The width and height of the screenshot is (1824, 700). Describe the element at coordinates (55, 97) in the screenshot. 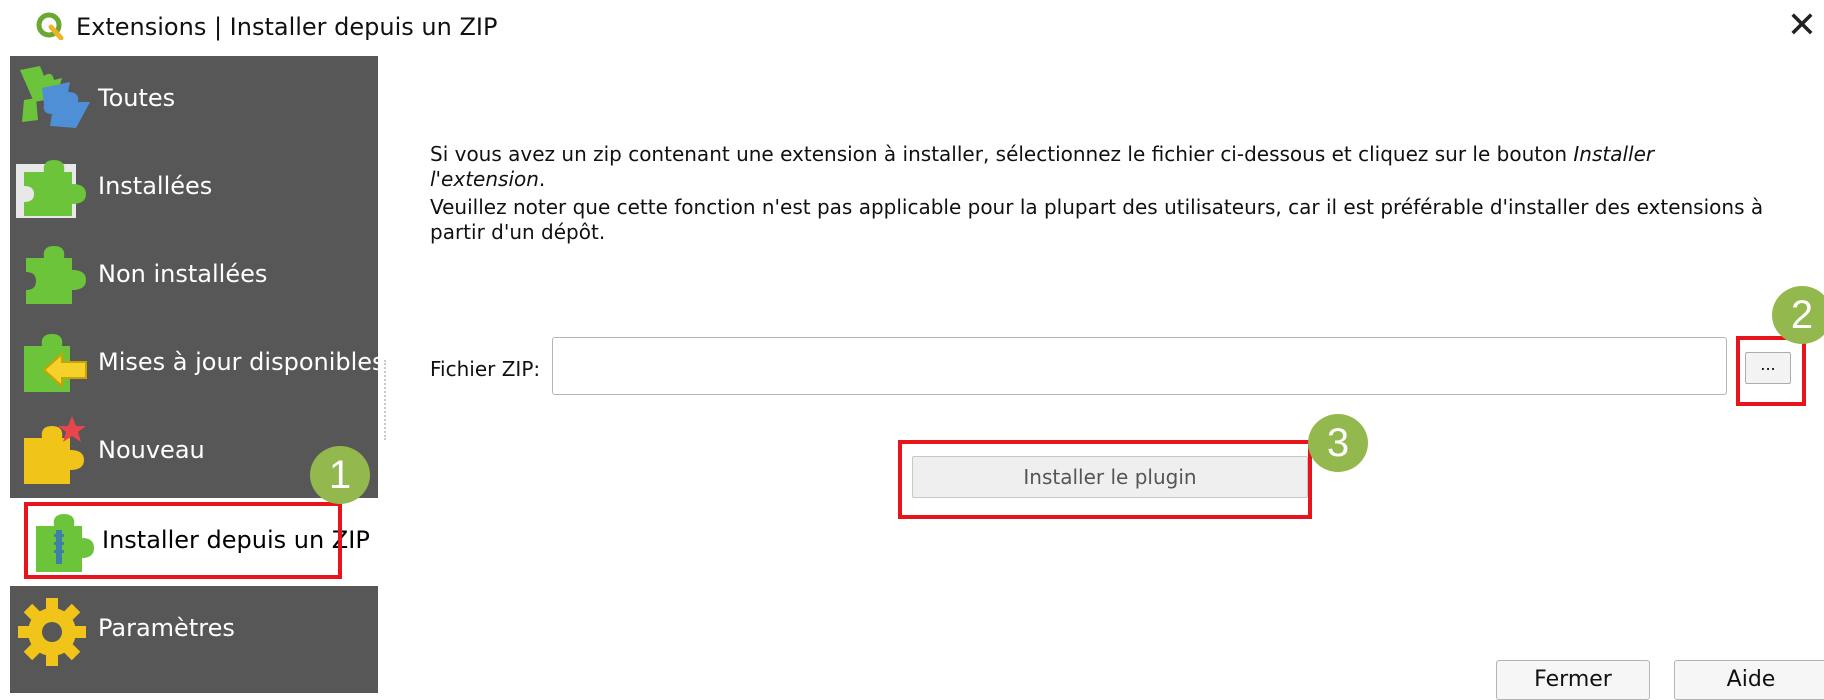

I see `puzzle-all-icon` at that location.